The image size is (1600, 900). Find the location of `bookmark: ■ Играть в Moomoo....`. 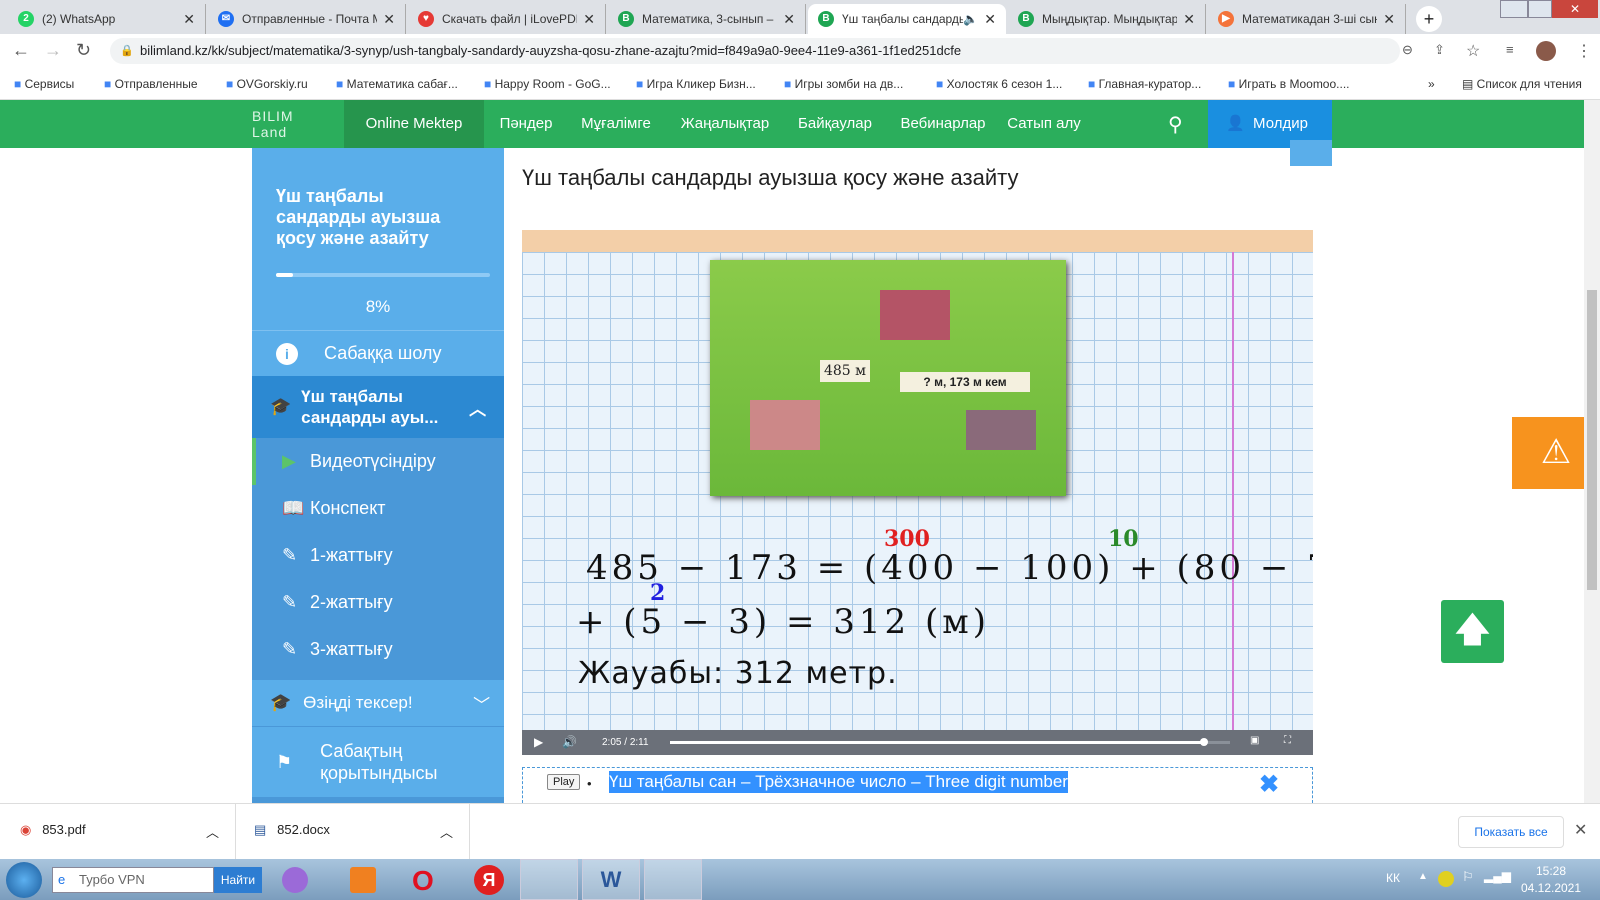

bookmark: ■ Играть в Moomoo.... is located at coordinates (1289, 84).